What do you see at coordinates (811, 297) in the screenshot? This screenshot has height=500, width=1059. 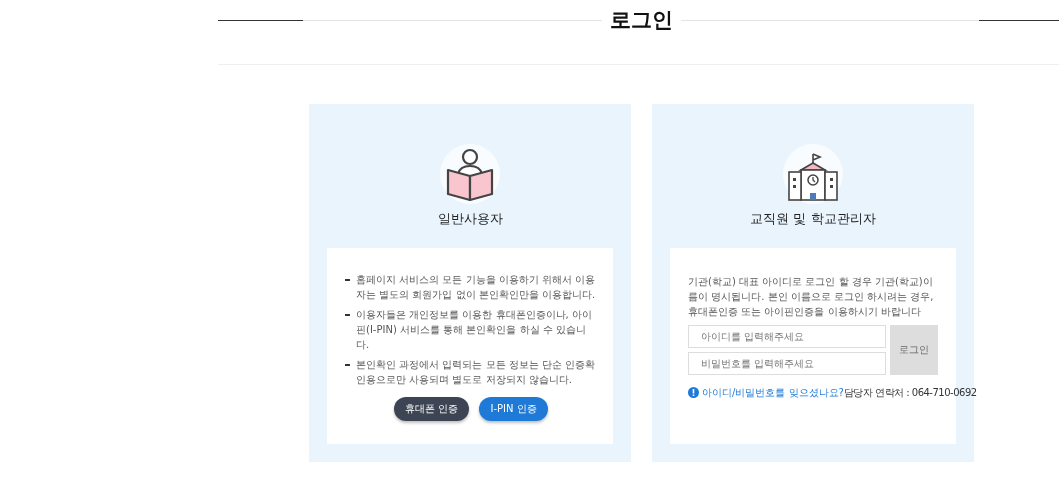 I see `notice-text: 기관(학교) 대표 아이디로 로그인 할 경우 기관(학교)이름이 명시됩니다. 본인 이름으로 로그인 하시려는 경우, 휴대폰인증 또는 아이핀인증을 이용하시기 바랍니다` at bounding box center [811, 297].